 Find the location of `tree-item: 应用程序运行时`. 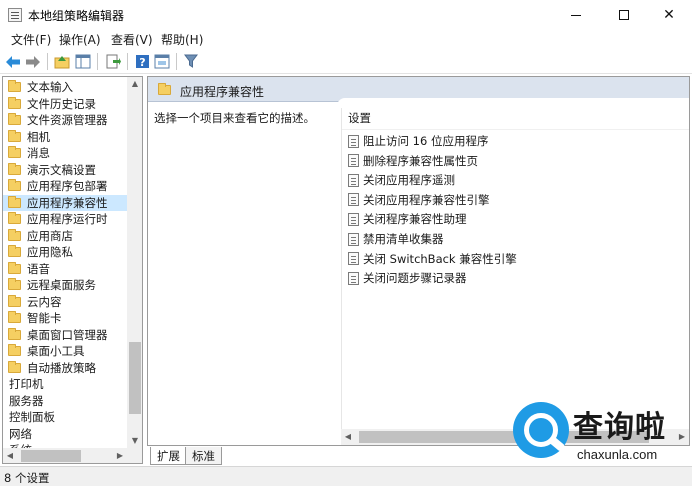

tree-item: 应用程序运行时 is located at coordinates (65, 219).